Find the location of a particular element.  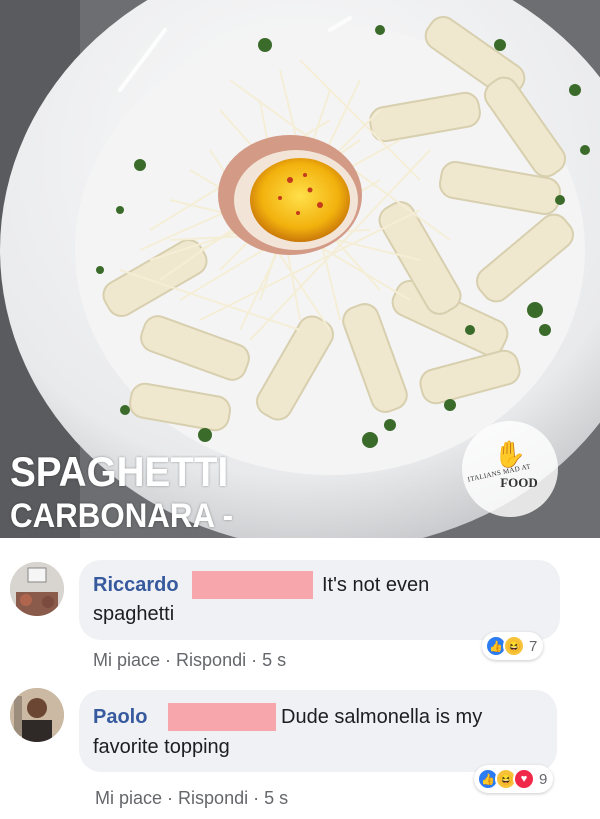

haha-icon: 😆 is located at coordinates (514, 646).